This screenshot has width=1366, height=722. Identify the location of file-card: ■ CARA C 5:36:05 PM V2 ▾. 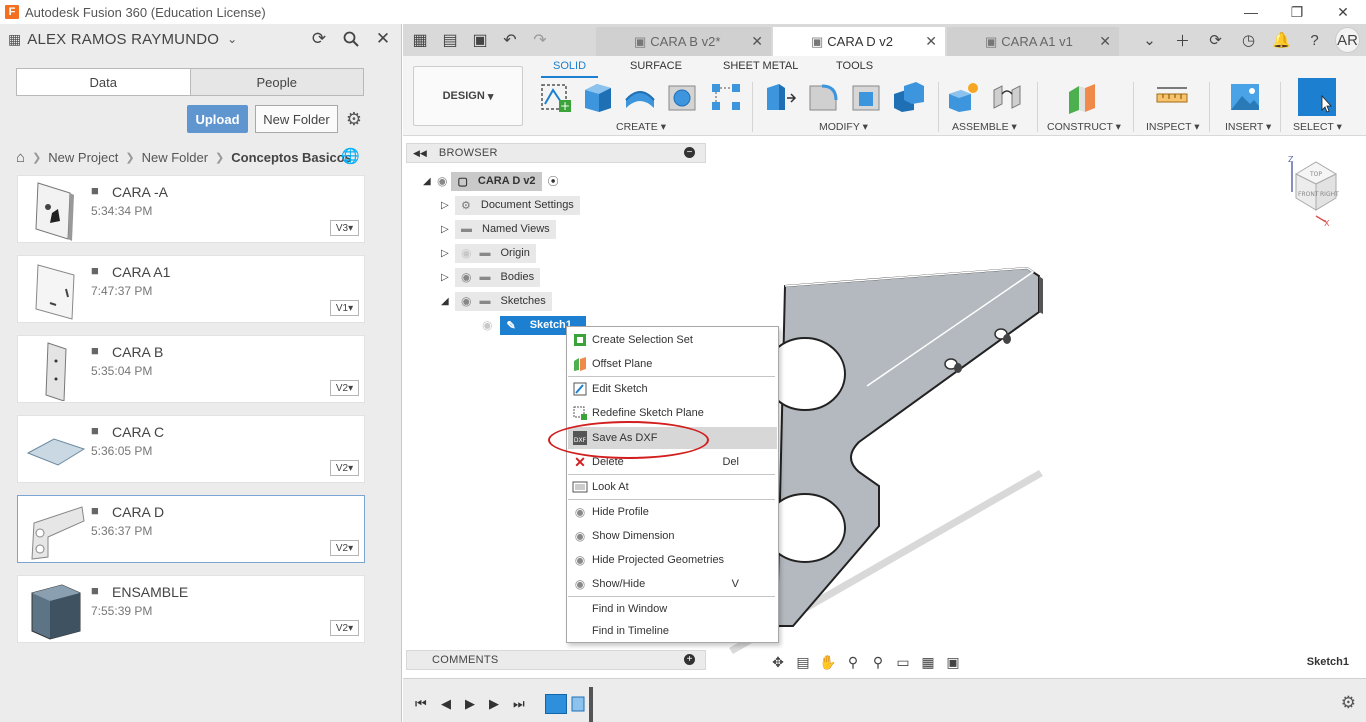
(191, 449).